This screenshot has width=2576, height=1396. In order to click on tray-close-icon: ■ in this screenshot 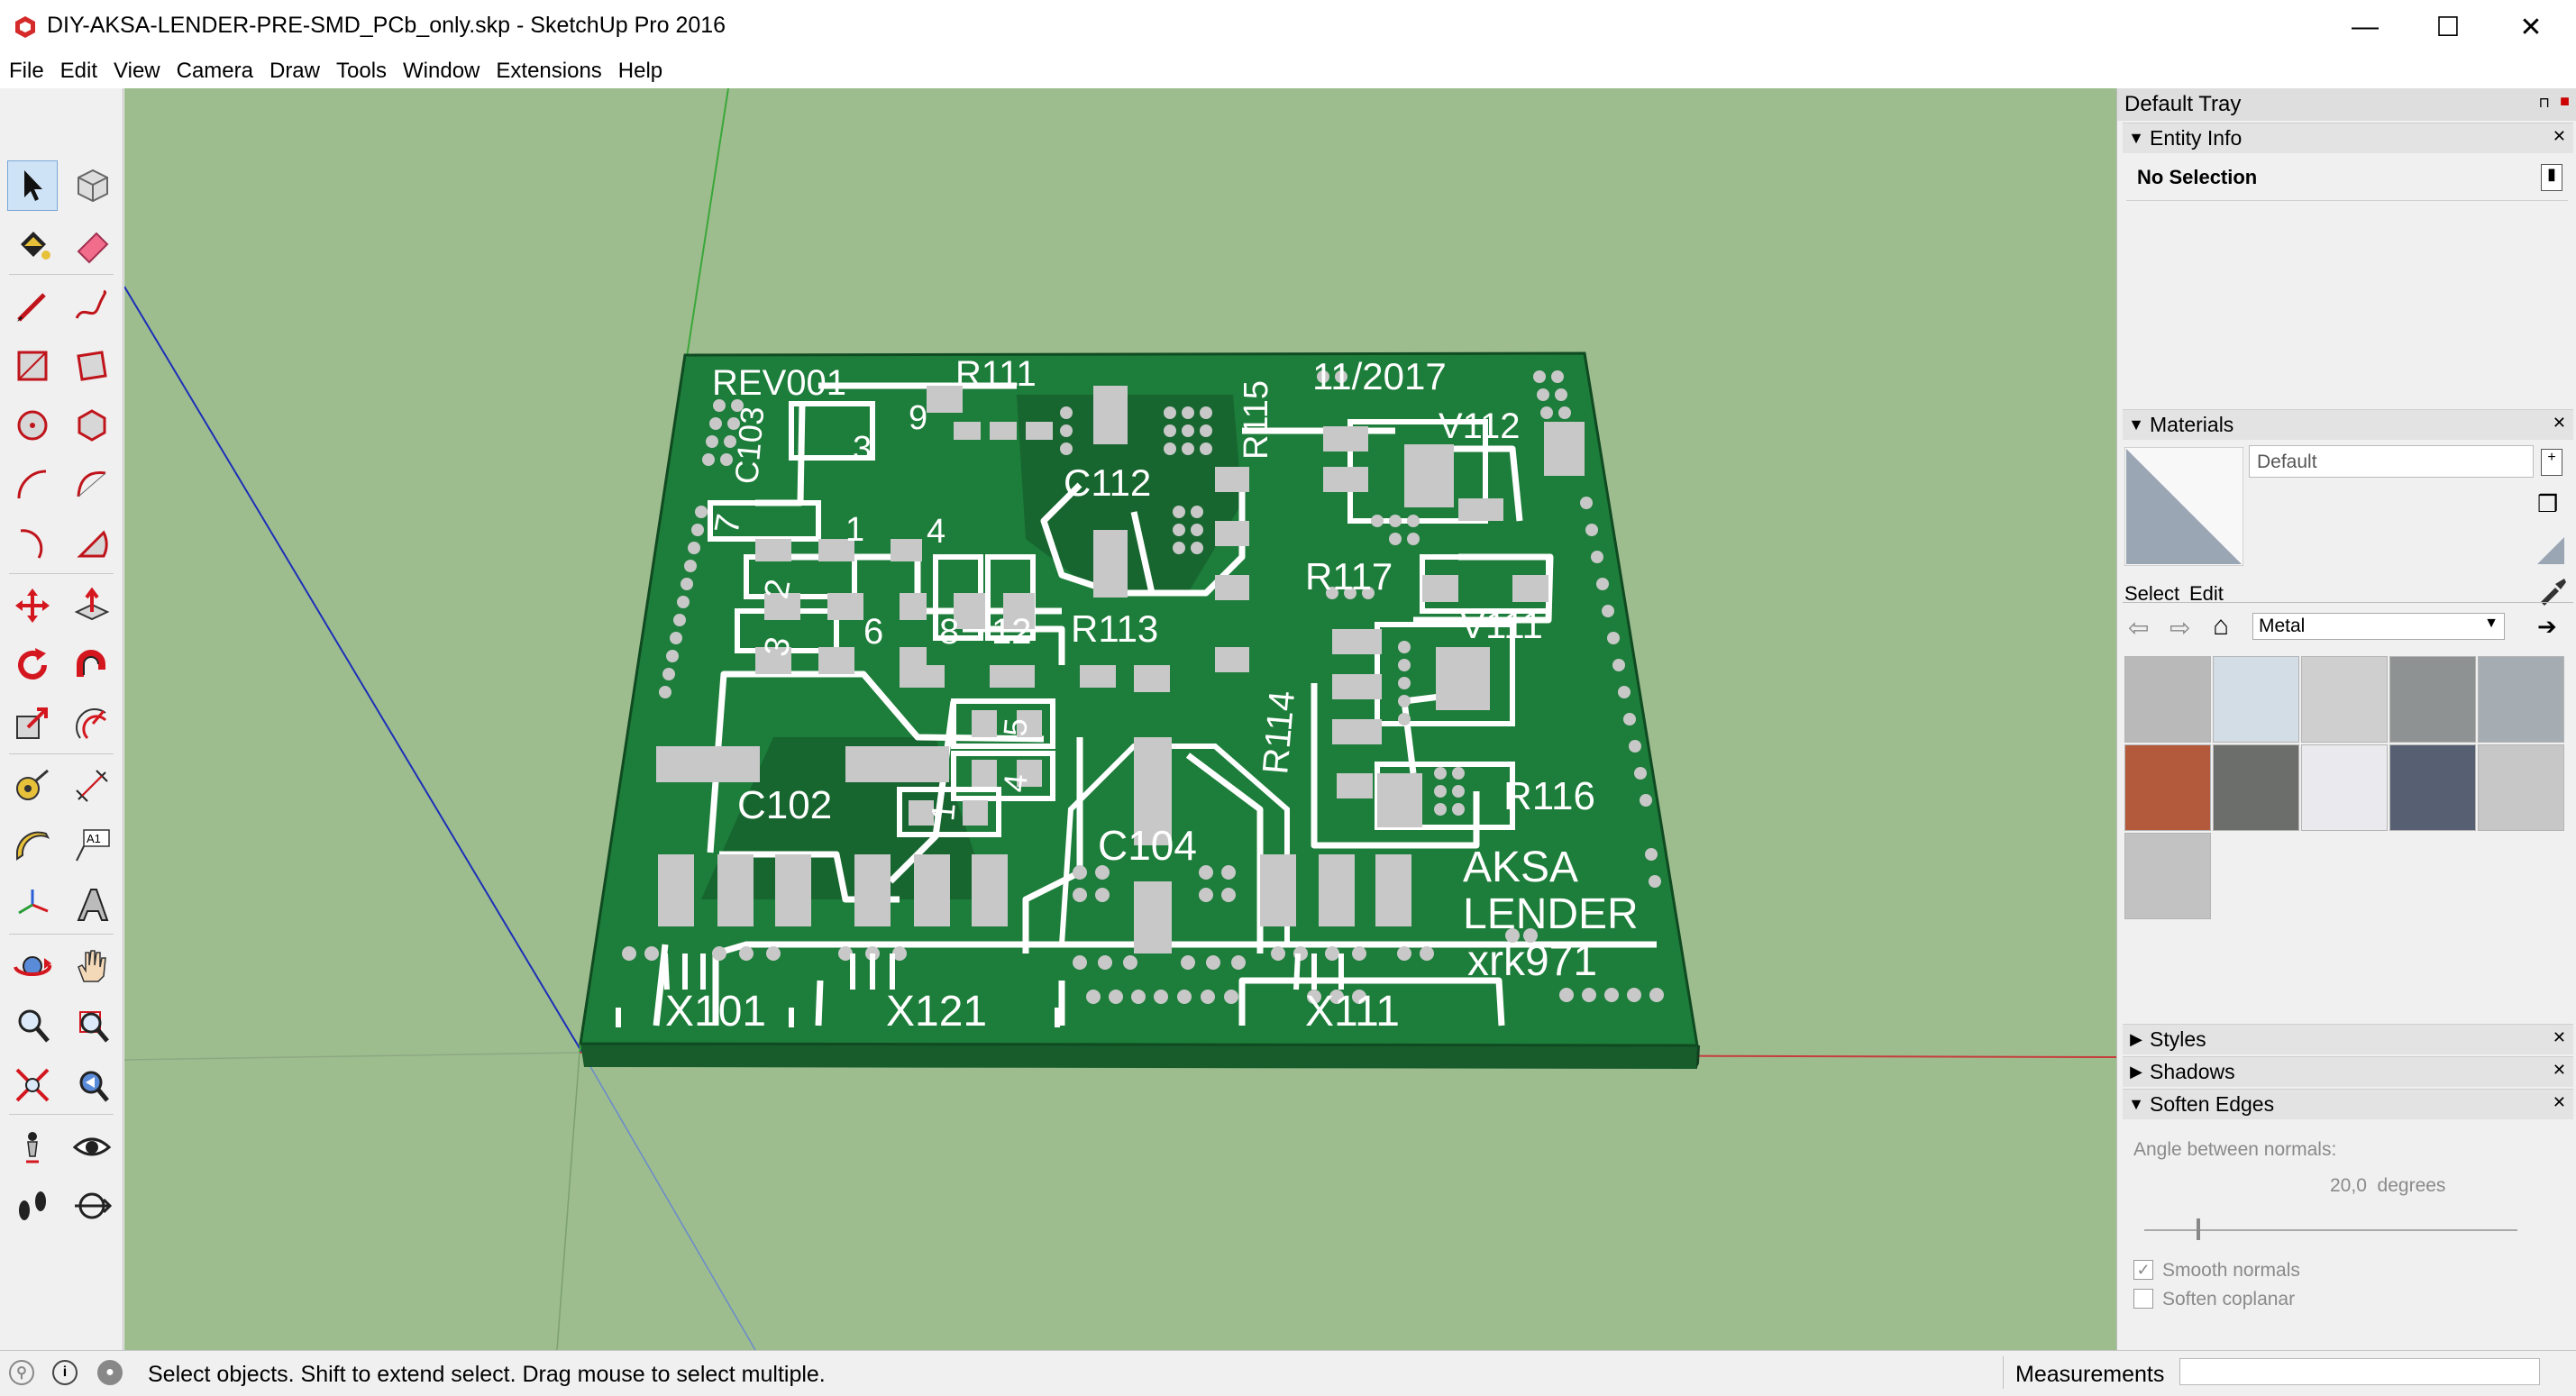, I will do `click(2565, 102)`.